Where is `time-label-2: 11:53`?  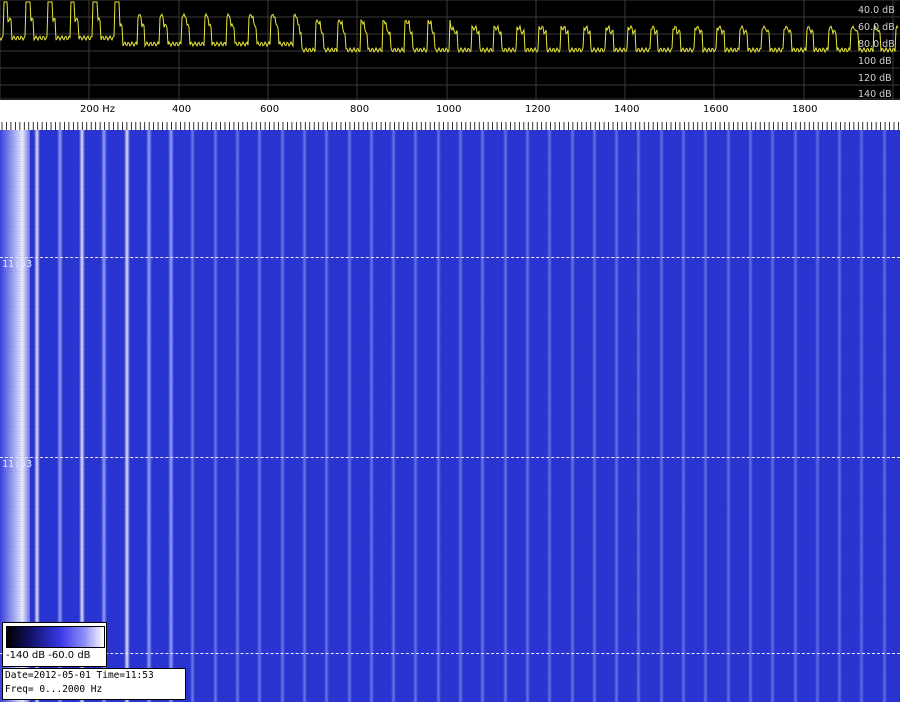
time-label-2: 11:53 is located at coordinates (17, 464).